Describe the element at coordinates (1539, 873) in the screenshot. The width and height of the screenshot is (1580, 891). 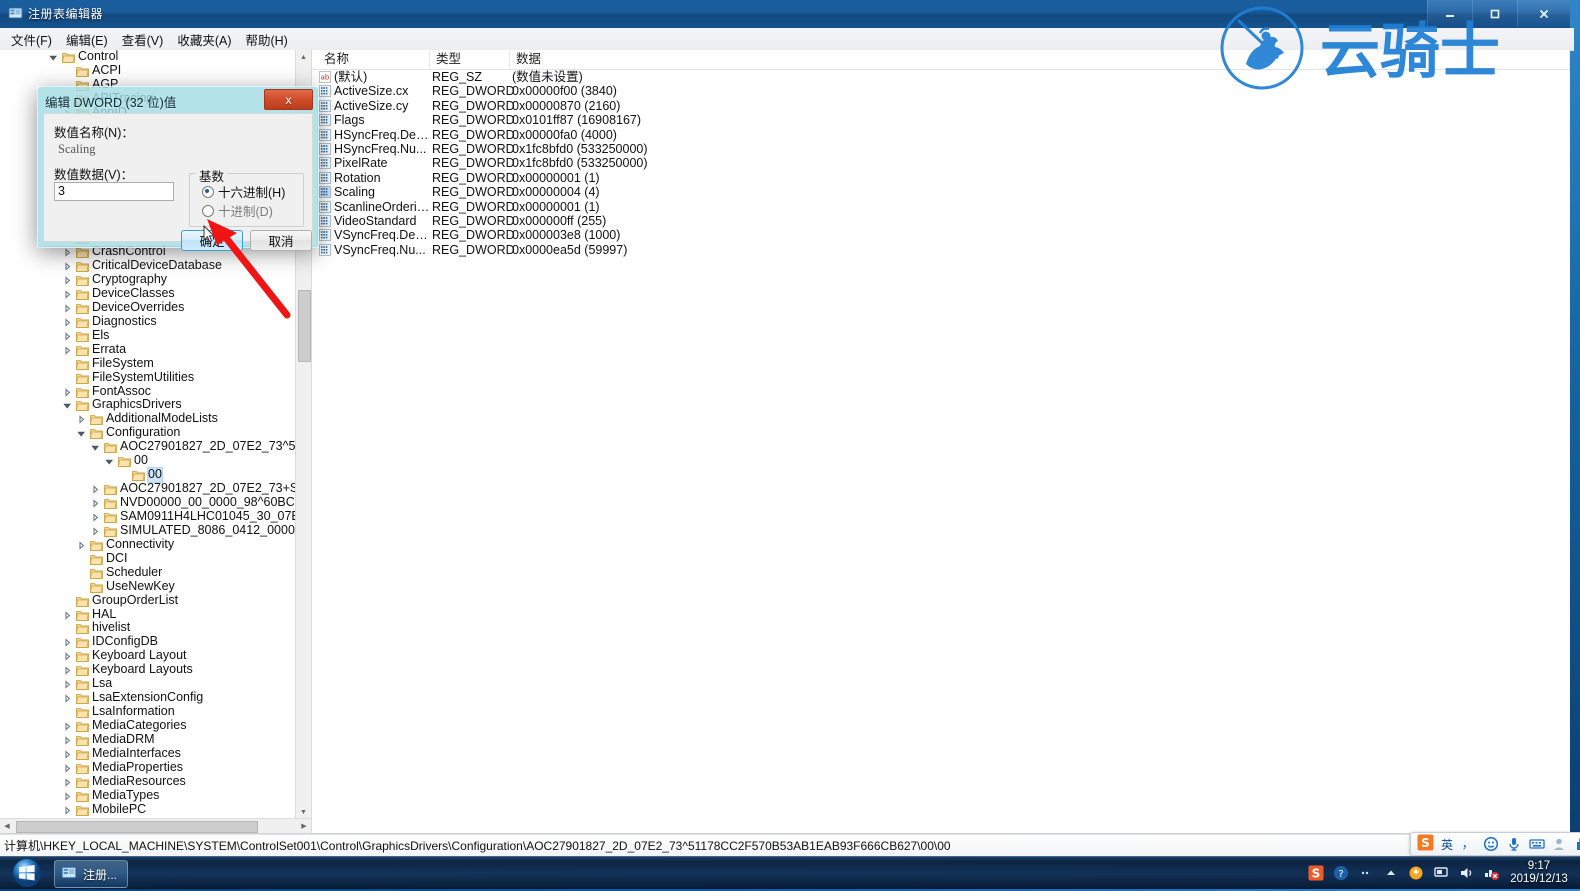
I see `taskbar-clock: 9:17 2019/12/13` at that location.